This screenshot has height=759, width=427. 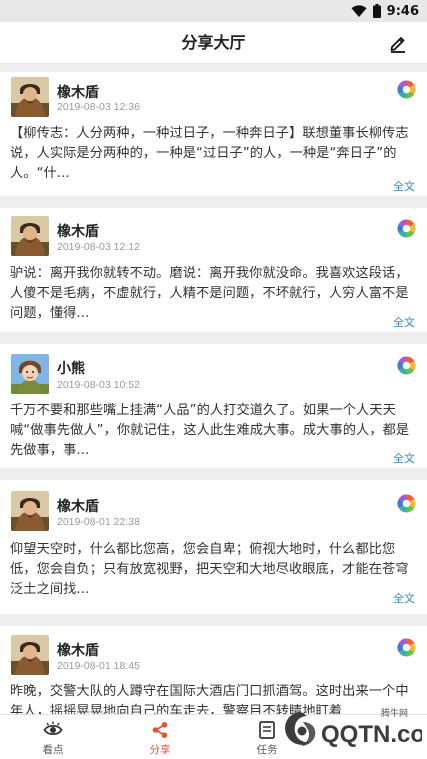 I want to click on eye-icon, so click(x=53, y=728).